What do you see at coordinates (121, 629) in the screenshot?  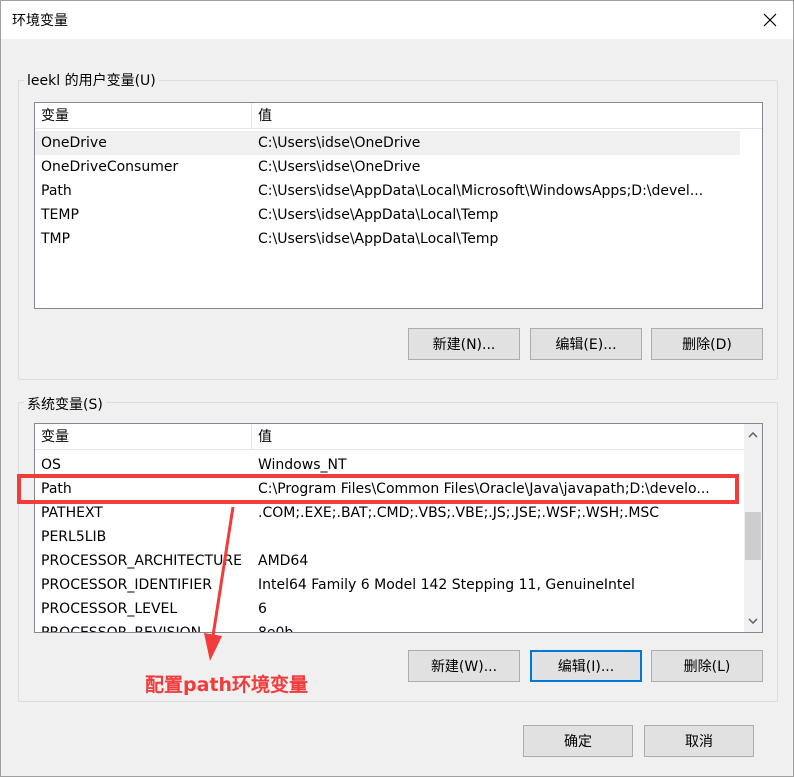 I see `variable-name: PROCESSOR_REVISION` at bounding box center [121, 629].